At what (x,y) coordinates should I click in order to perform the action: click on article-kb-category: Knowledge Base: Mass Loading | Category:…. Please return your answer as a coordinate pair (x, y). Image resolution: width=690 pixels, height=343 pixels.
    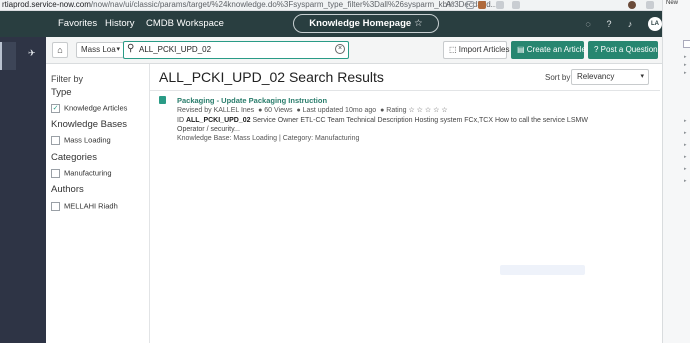
    Looking at the image, I should click on (268, 138).